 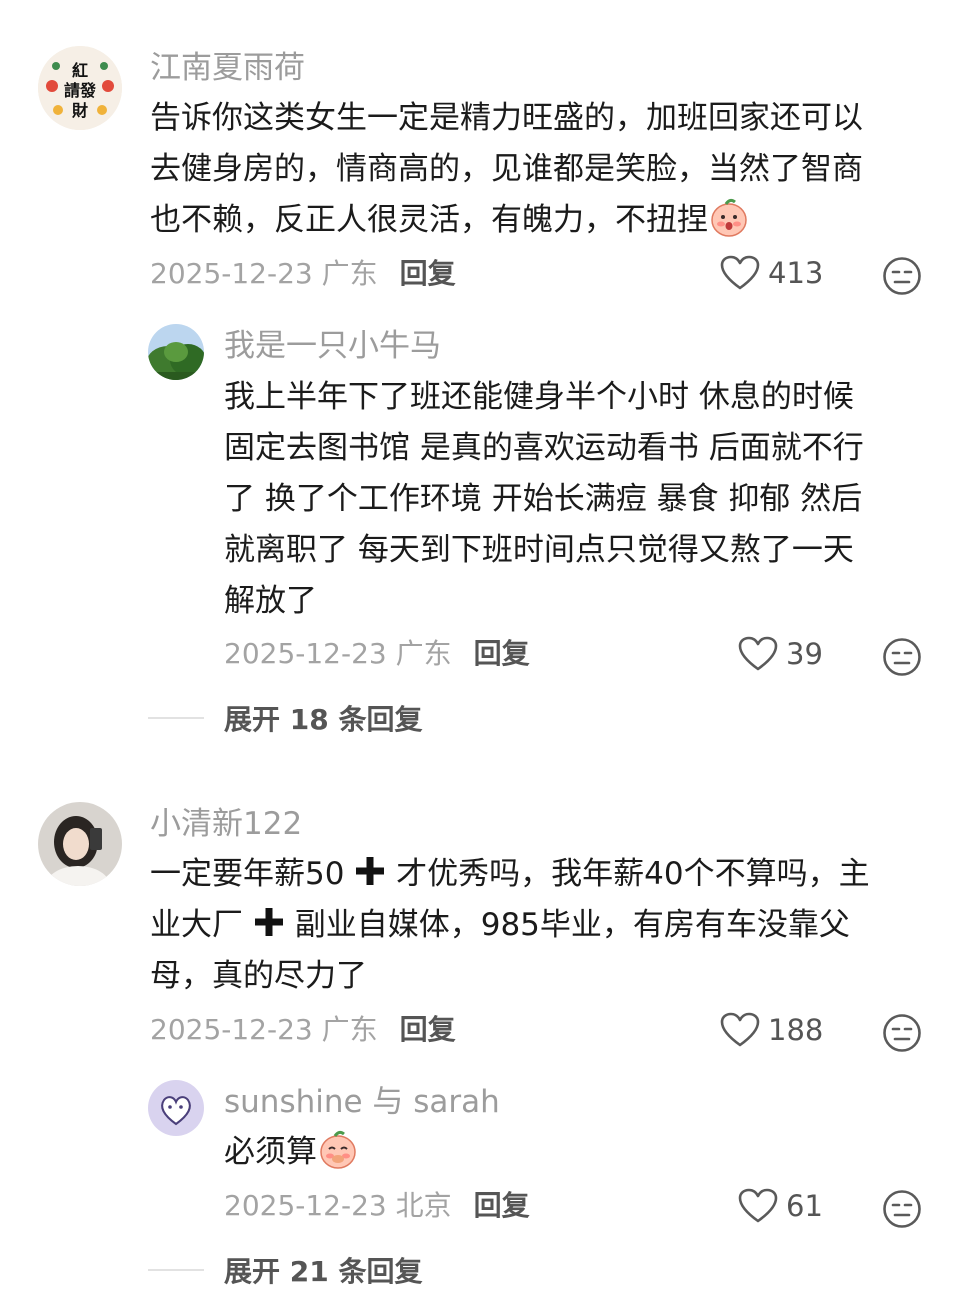 I want to click on like-count: 413, so click(x=796, y=273).